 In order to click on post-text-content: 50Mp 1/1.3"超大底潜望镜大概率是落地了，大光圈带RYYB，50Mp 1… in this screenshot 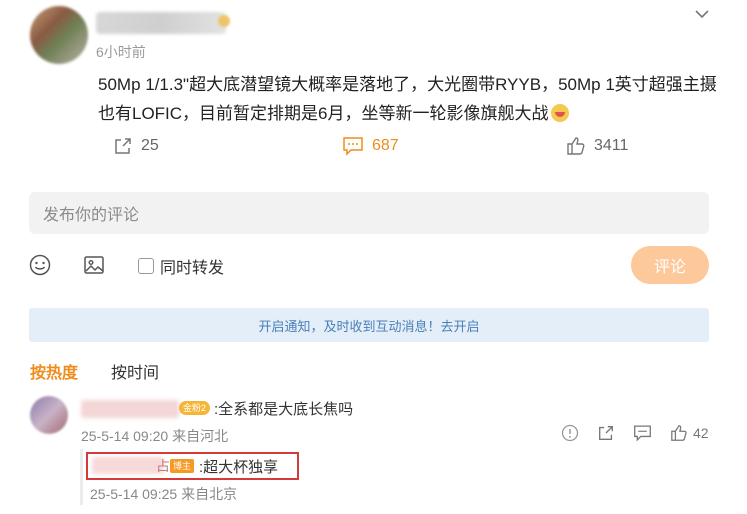, I will do `click(407, 99)`.